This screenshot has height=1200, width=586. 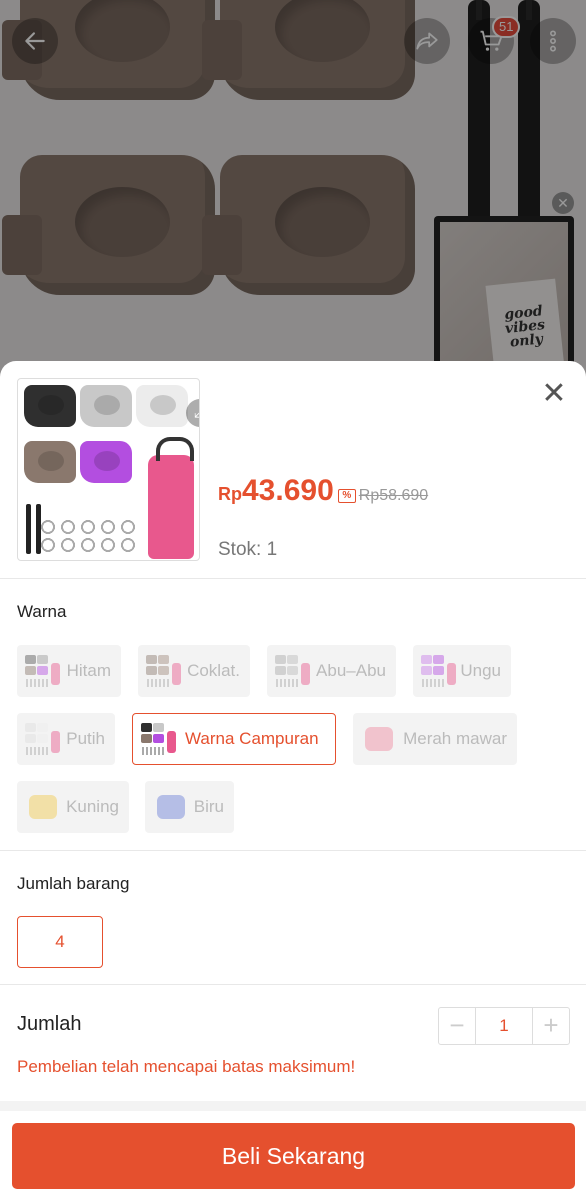 I want to click on product-thumbnail: ⤢, so click(x=108, y=469).